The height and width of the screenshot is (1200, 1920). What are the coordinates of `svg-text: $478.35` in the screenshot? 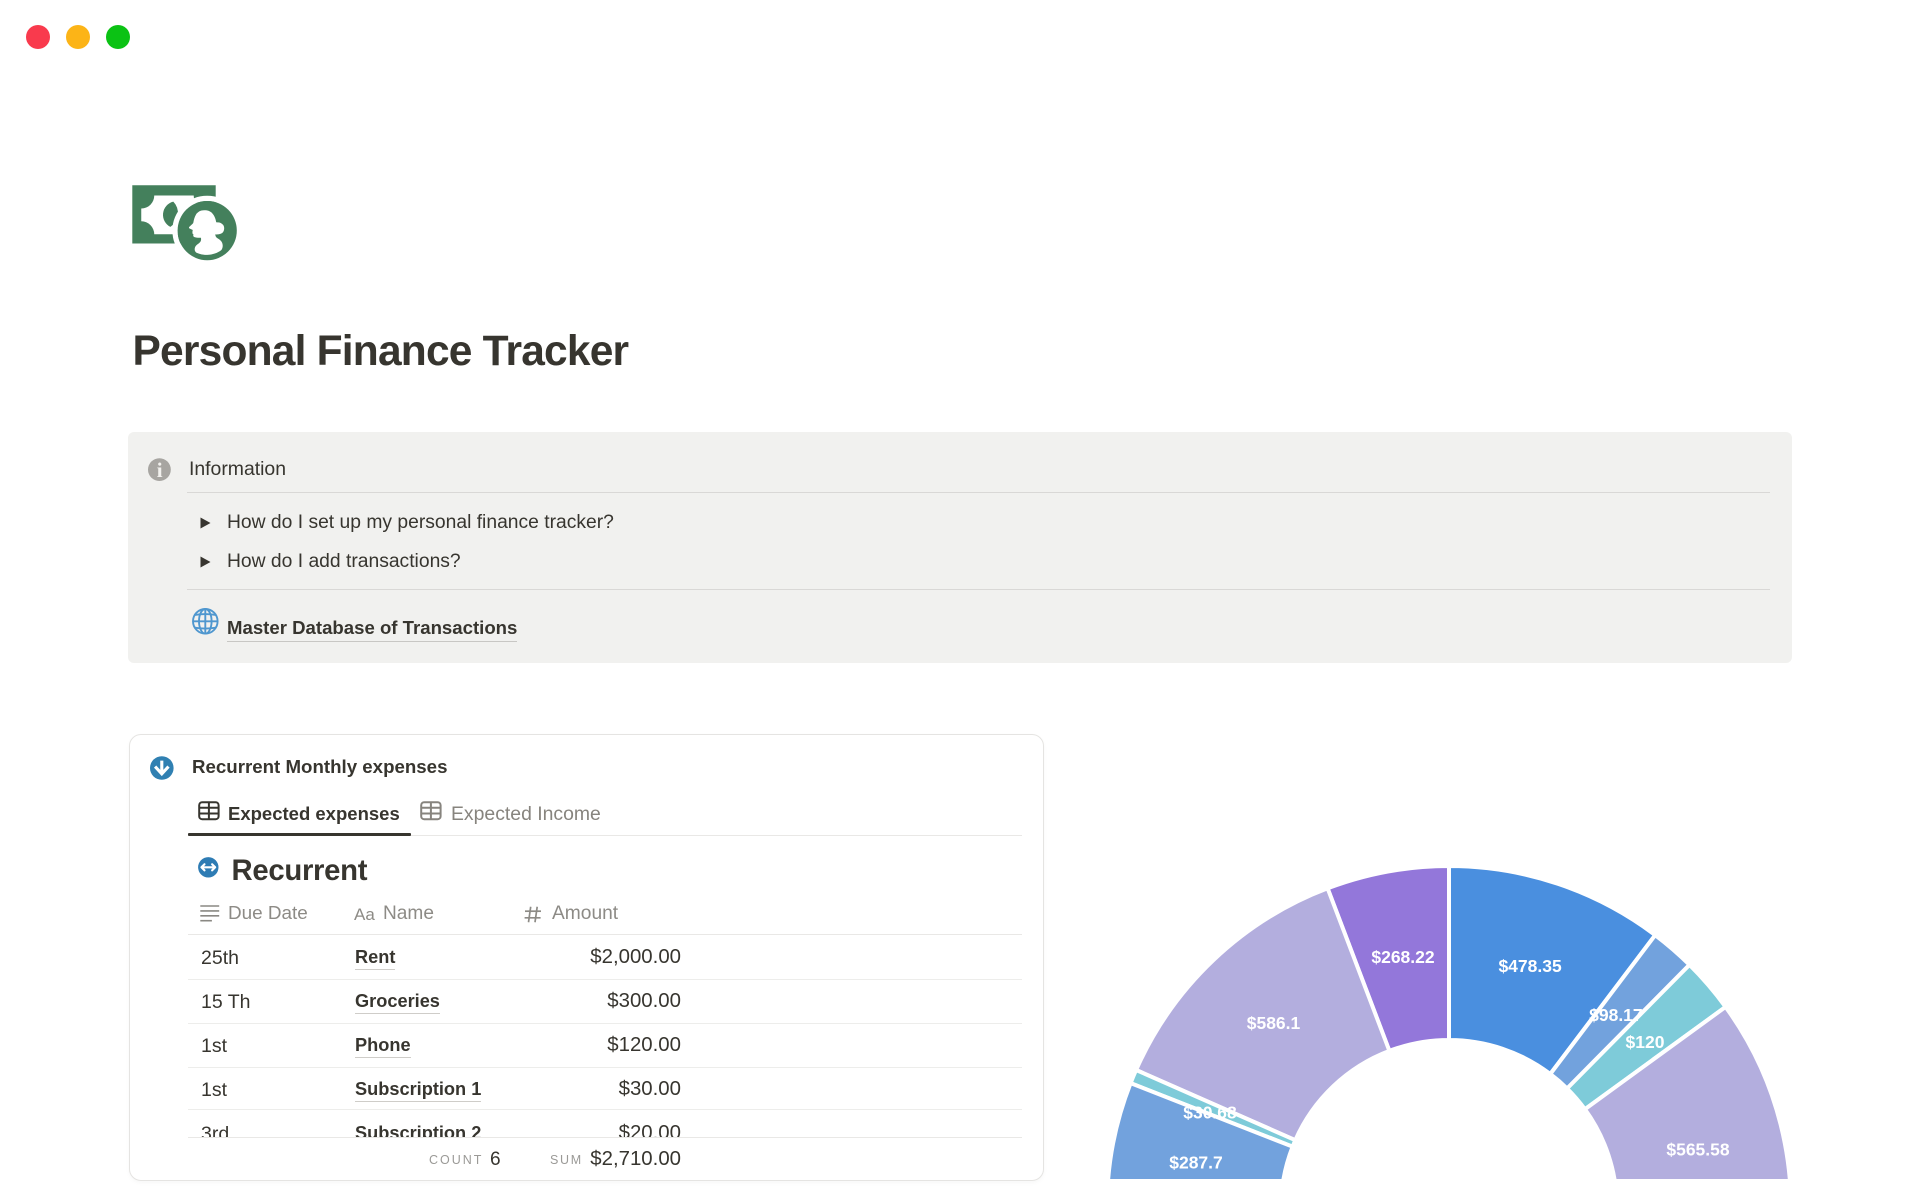 It's located at (1530, 966).